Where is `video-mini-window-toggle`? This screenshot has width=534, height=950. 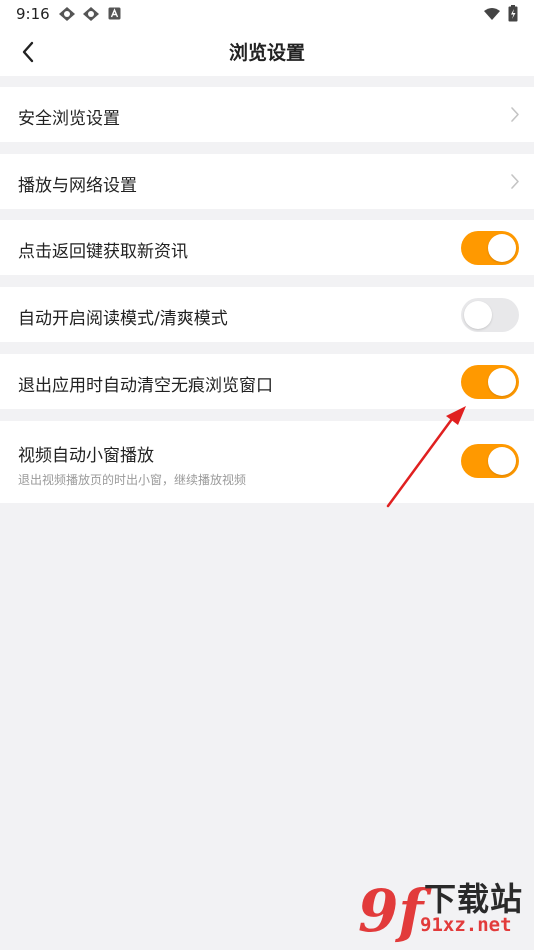 video-mini-window-toggle is located at coordinates (490, 461).